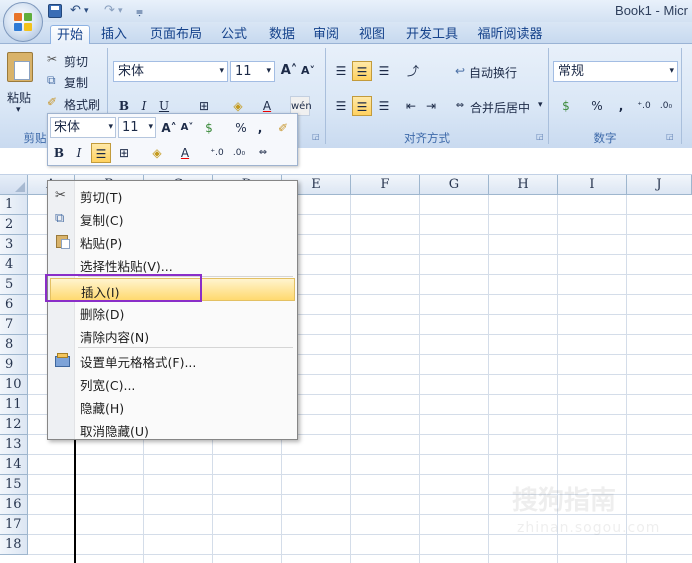  Describe the element at coordinates (621, 106) in the screenshot. I see `comma-button: ,` at that location.